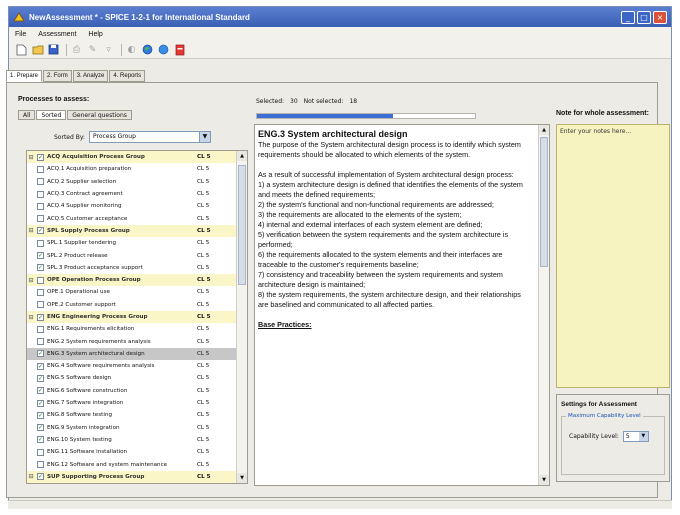 This screenshot has width=680, height=515. Describe the element at coordinates (137, 243) in the screenshot. I see `process-row: SPL.1 Supplier tendering CL 5` at that location.